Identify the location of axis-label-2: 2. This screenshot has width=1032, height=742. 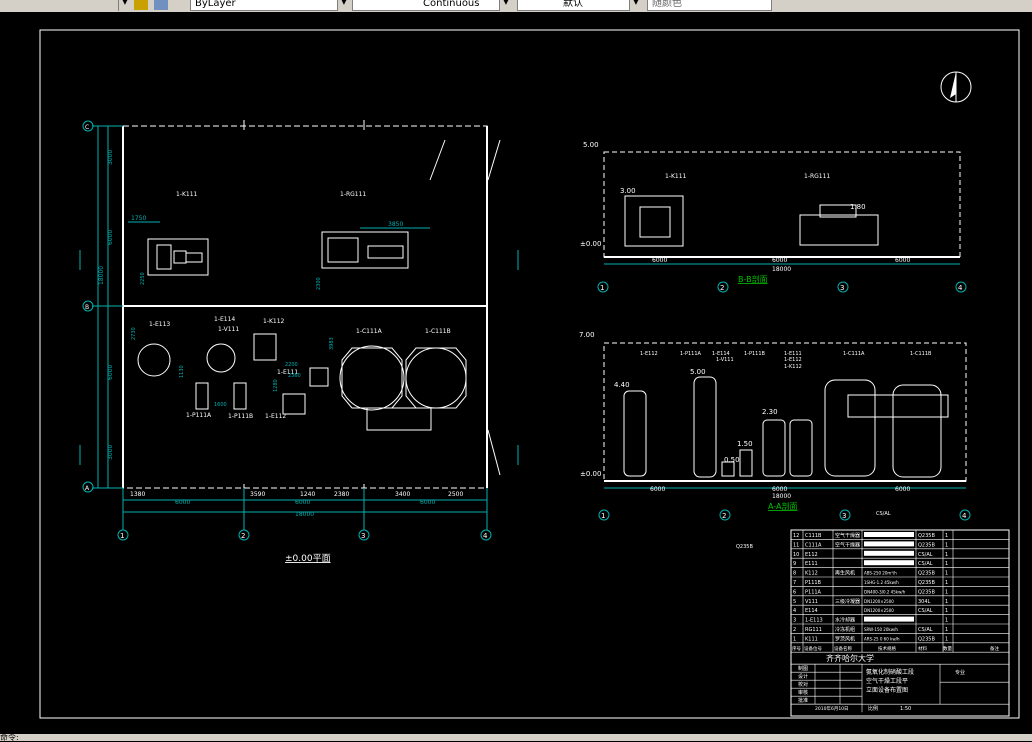
(243, 536).